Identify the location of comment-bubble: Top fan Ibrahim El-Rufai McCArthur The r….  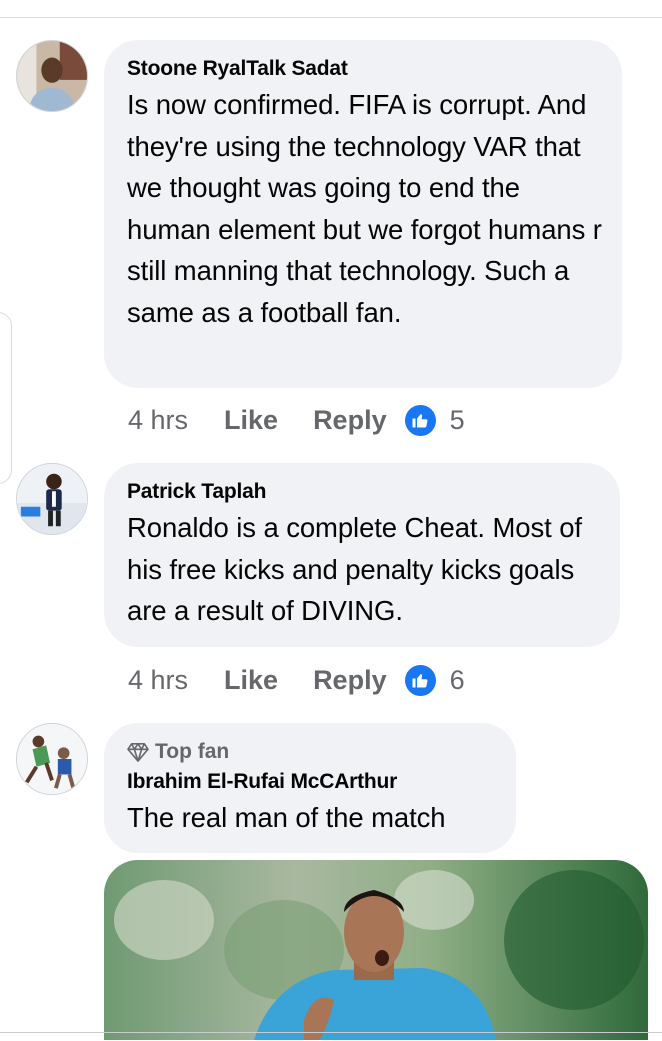
(310, 788).